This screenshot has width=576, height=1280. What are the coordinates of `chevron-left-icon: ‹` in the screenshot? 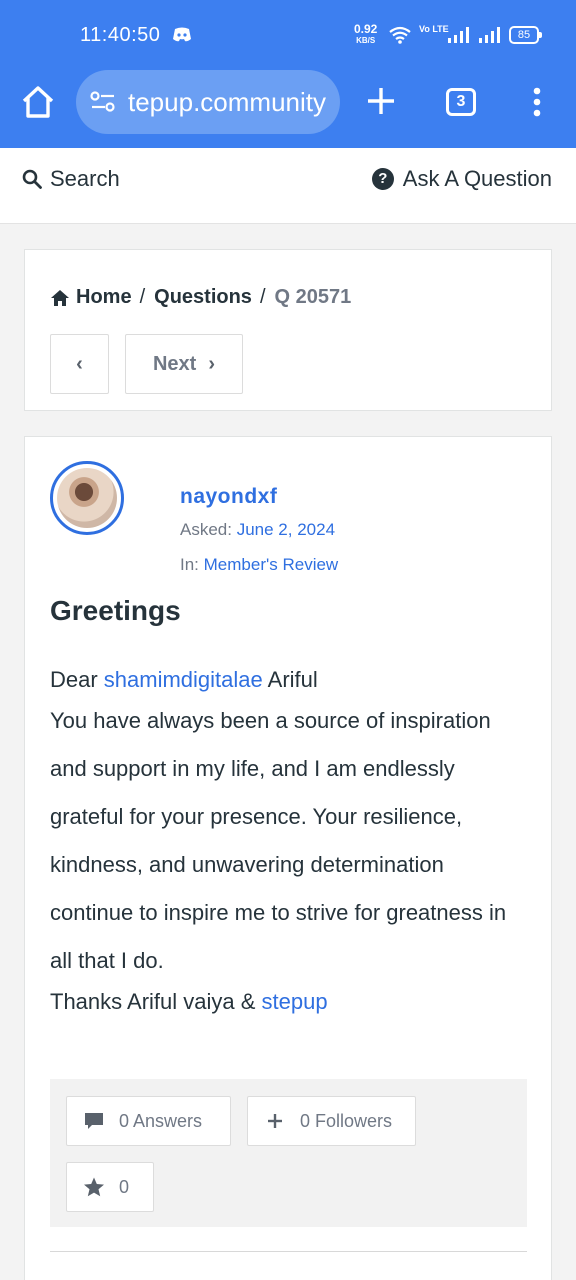 It's located at (79, 363).